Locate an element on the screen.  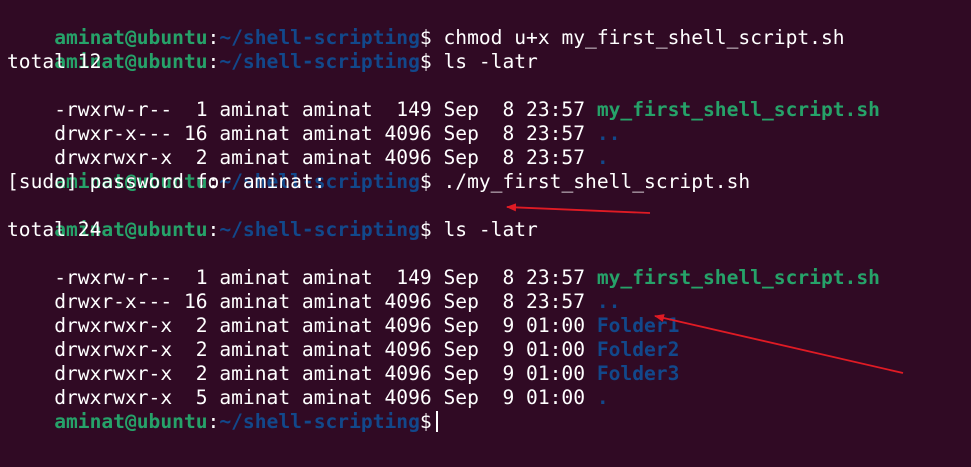
listing-name-directory: Folder1 is located at coordinates (638, 325).